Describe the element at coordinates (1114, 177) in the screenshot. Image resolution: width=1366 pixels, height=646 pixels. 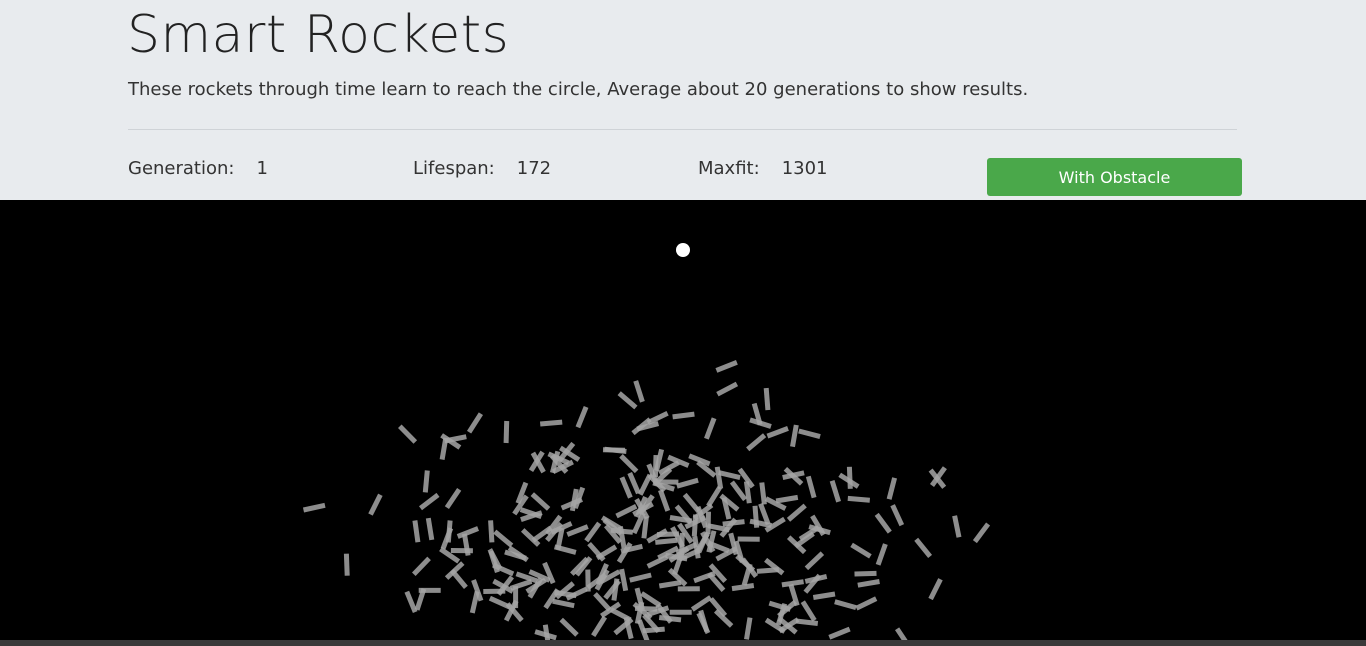
I see `with-obstacle-button: With Obstacle` at that location.